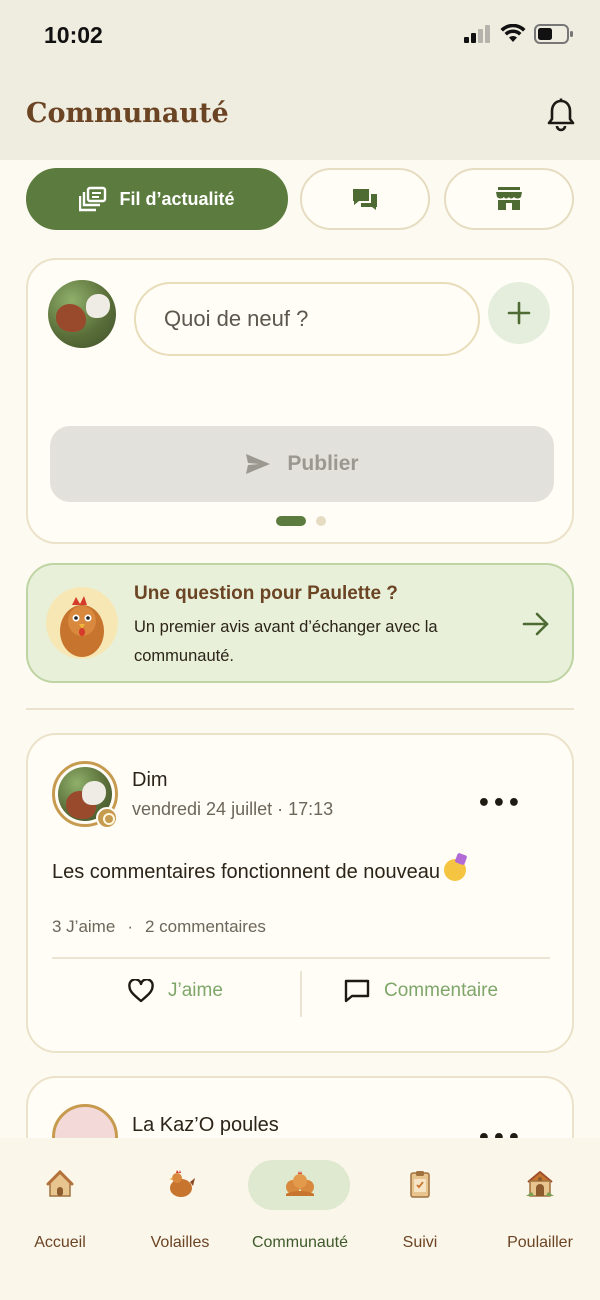 The width and height of the screenshot is (600, 1300). Describe the element at coordinates (195, 990) in the screenshot. I see `like-label: J’aime` at that location.